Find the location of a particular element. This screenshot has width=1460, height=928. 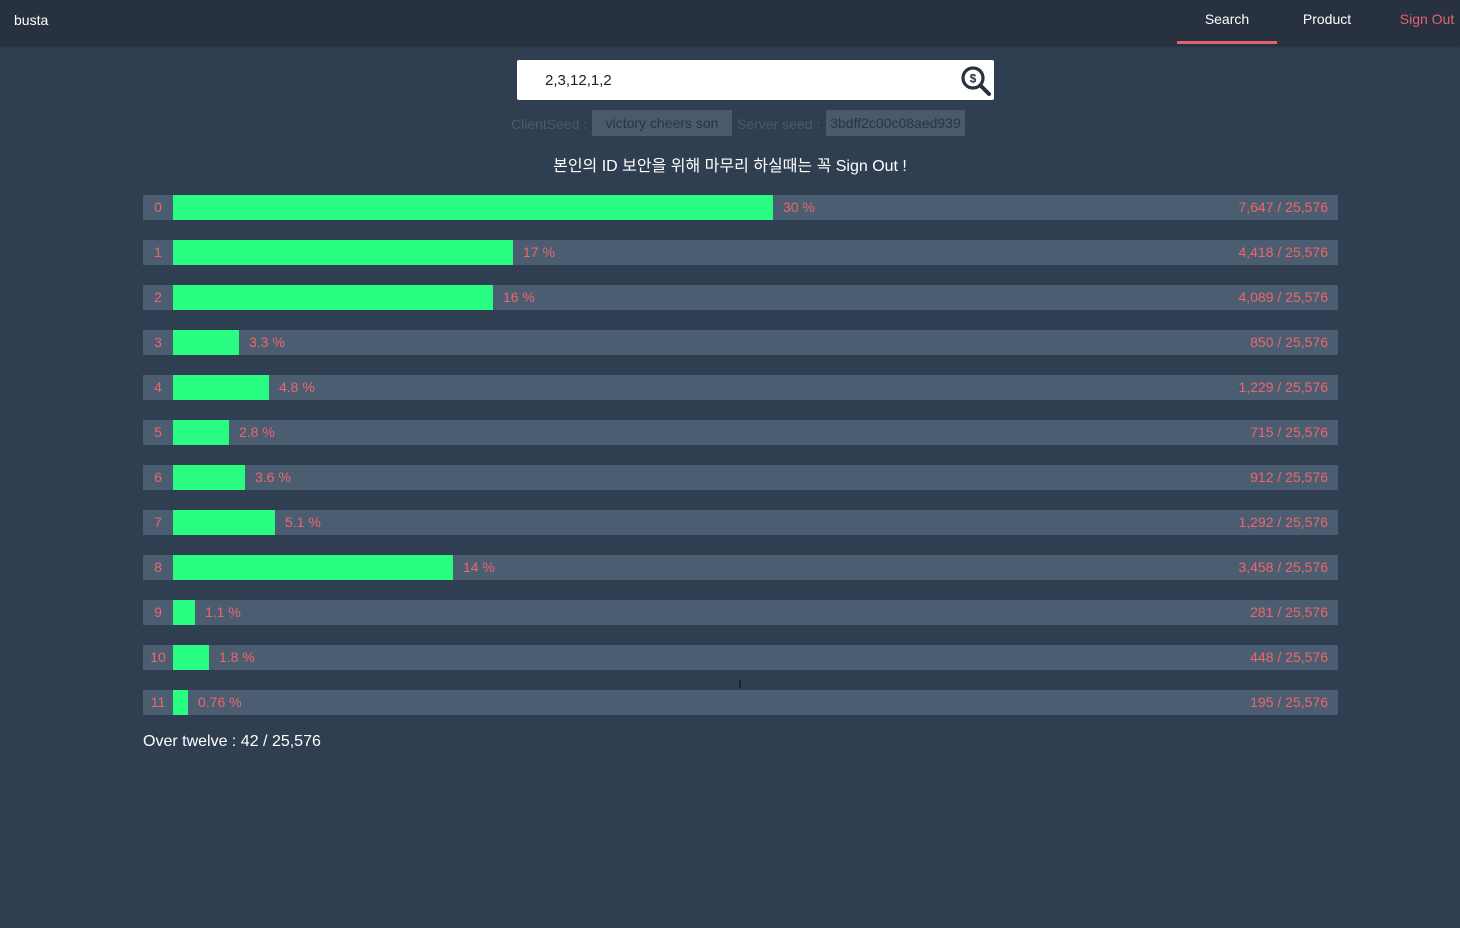

server-seed-value: 3bdff2c00c08aed939 is located at coordinates (895, 123).